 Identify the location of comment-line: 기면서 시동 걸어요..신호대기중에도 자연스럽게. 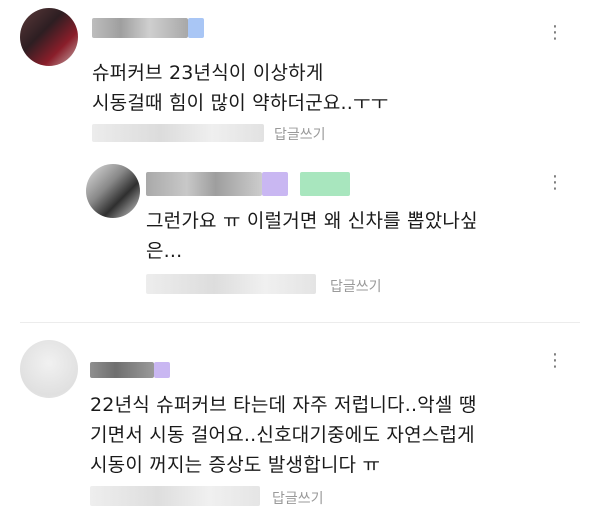
(282, 435).